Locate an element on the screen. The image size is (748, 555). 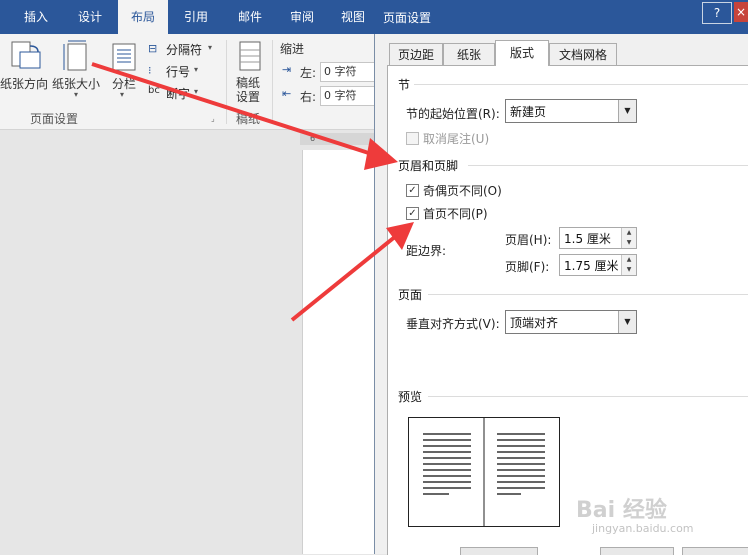
arrow-to-first-page is located at coordinates (352, 272).